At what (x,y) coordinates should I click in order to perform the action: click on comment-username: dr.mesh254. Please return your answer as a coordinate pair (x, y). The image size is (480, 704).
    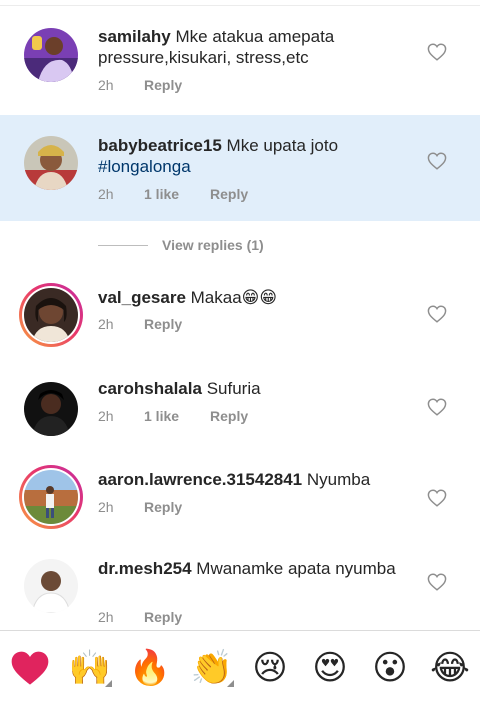
    Looking at the image, I should click on (145, 568).